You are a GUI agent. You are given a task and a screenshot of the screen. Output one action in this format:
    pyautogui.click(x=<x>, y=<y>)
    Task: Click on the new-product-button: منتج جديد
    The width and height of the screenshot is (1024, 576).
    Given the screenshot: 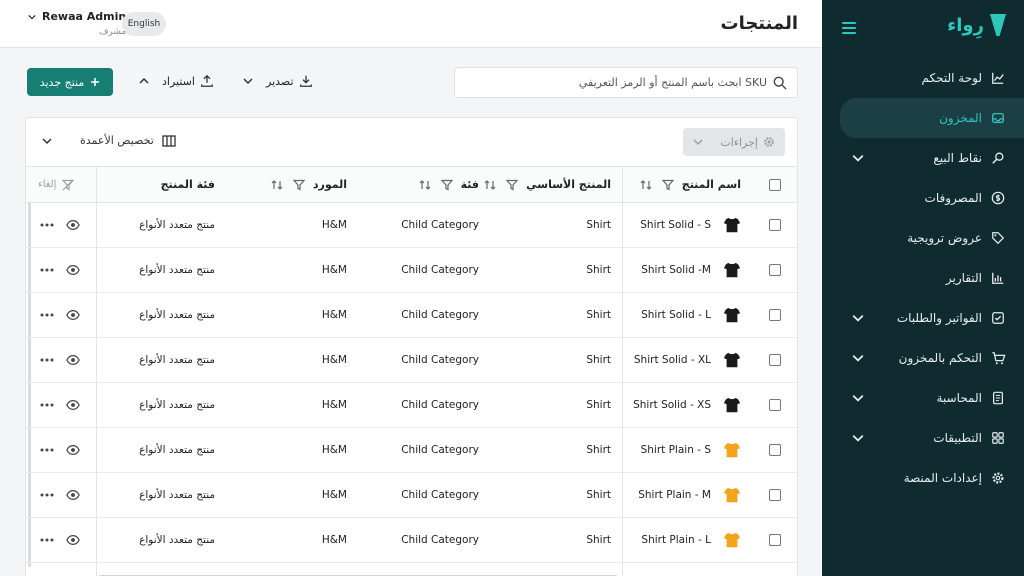 What is the action you would take?
    pyautogui.click(x=70, y=82)
    